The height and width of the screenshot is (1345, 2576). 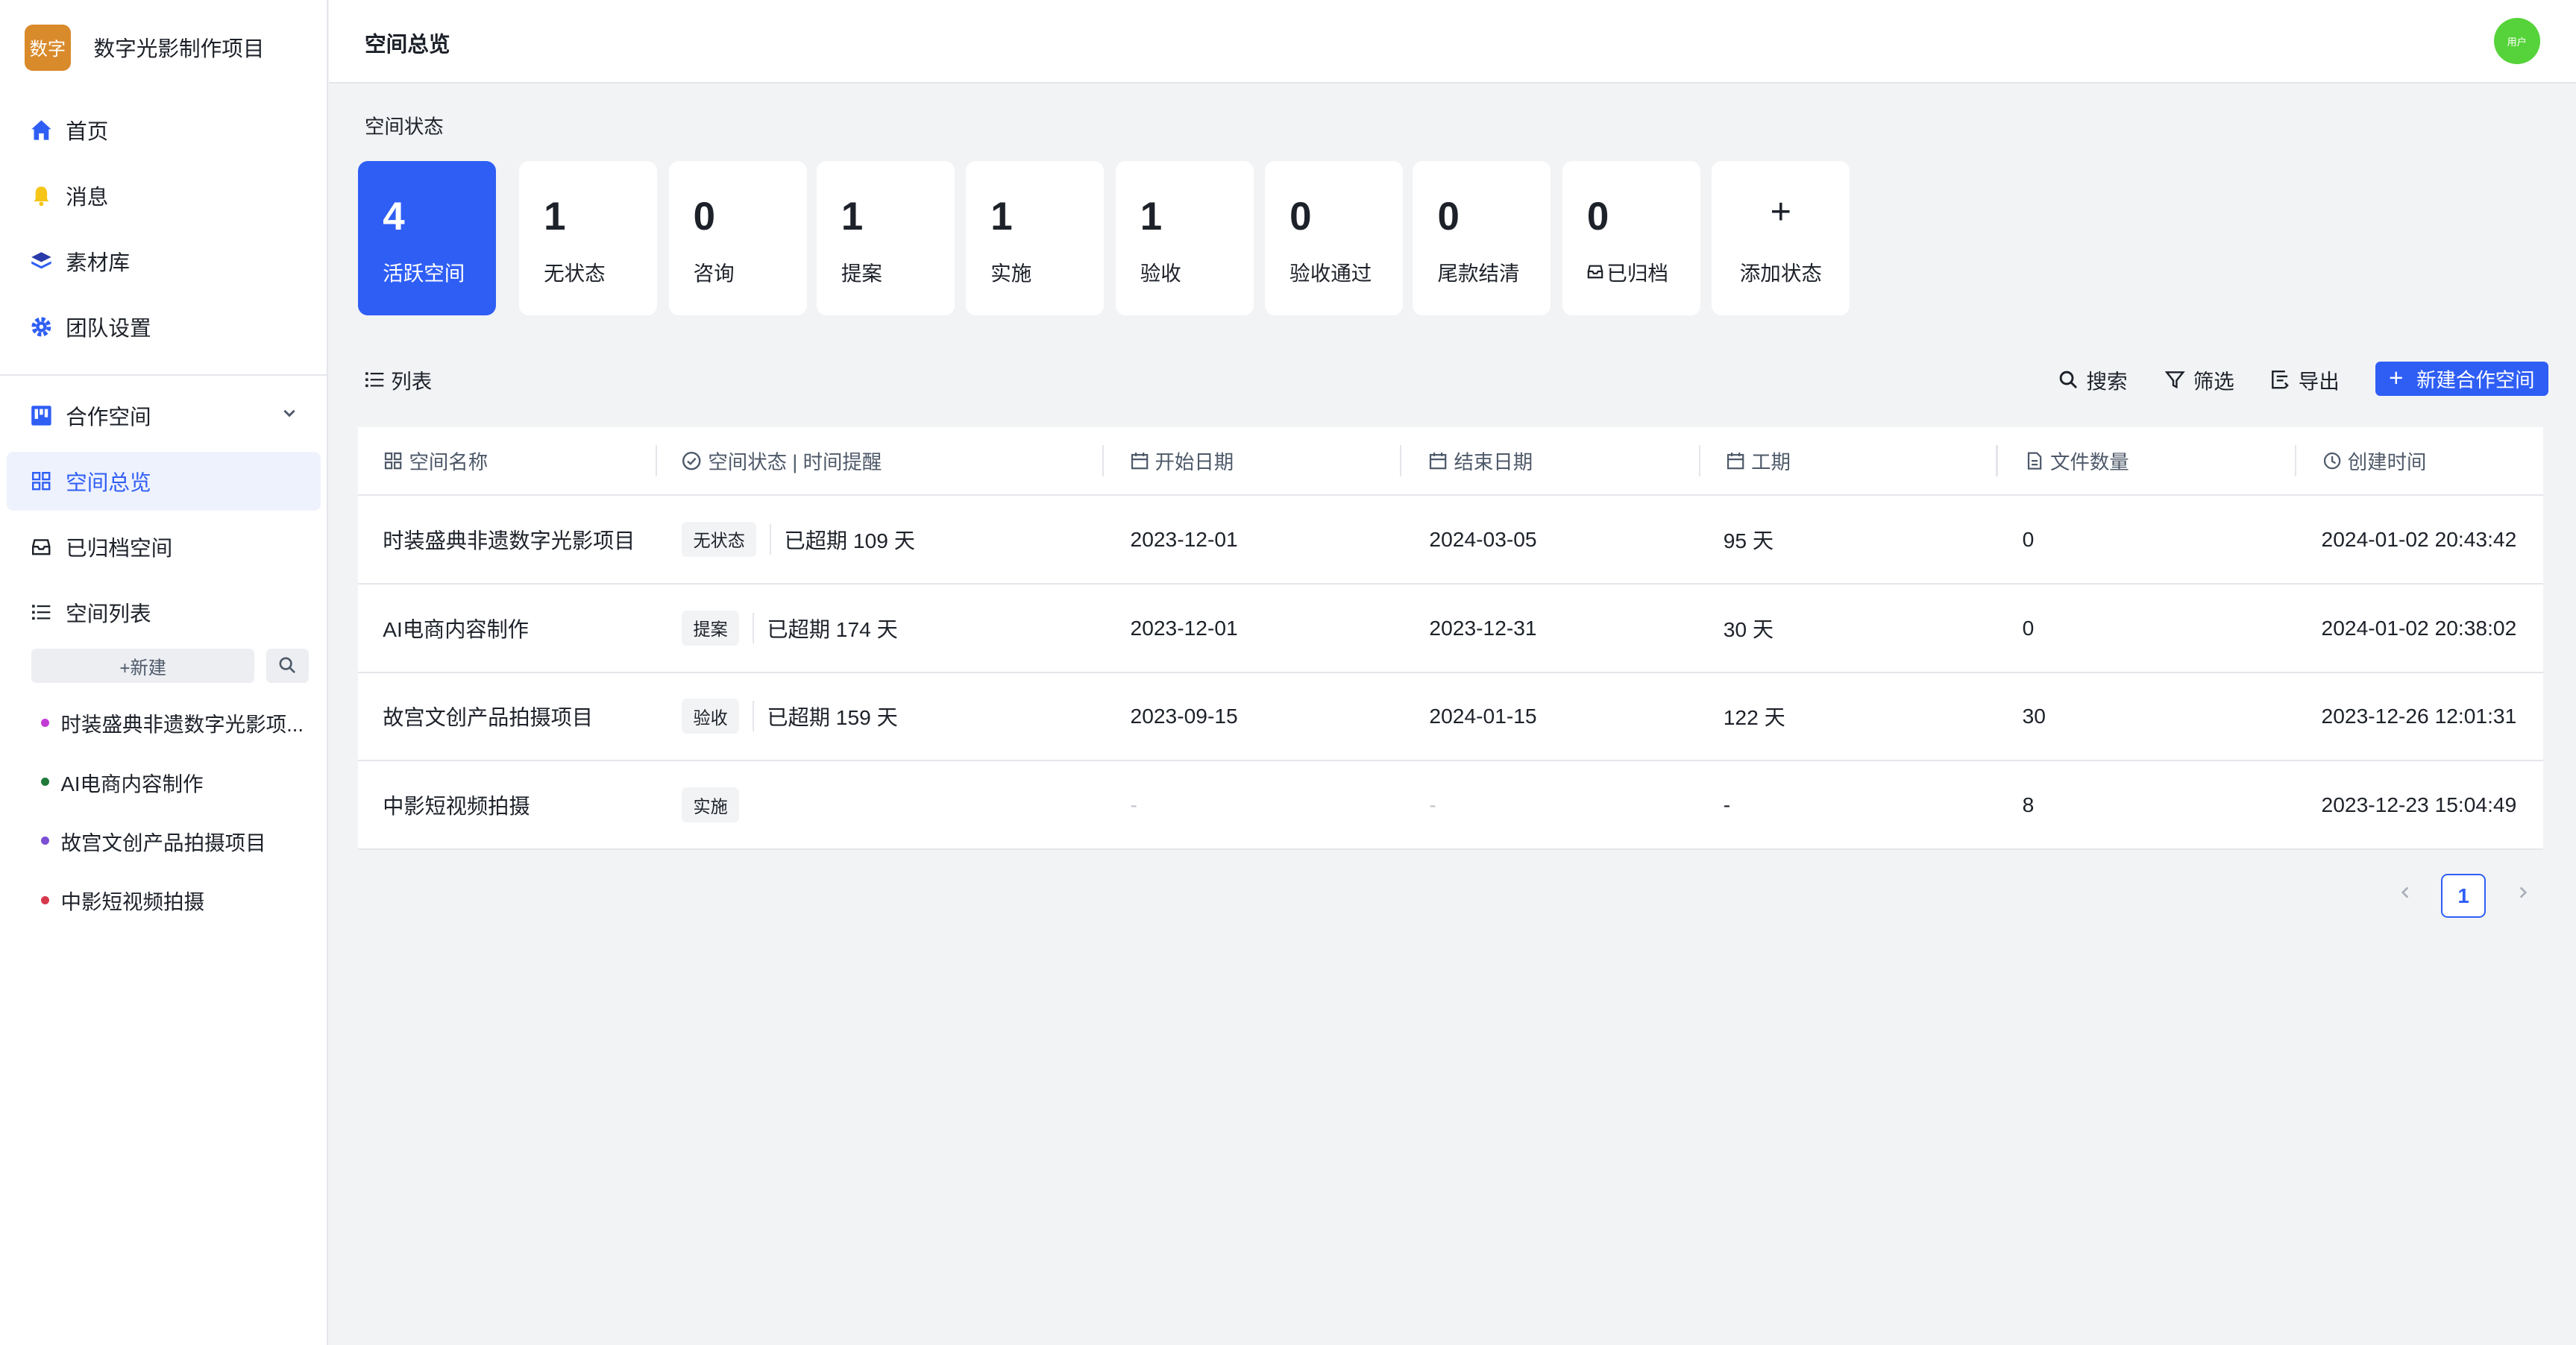 What do you see at coordinates (108, 328) in the screenshot?
I see `nav-item-label: 团队设置` at bounding box center [108, 328].